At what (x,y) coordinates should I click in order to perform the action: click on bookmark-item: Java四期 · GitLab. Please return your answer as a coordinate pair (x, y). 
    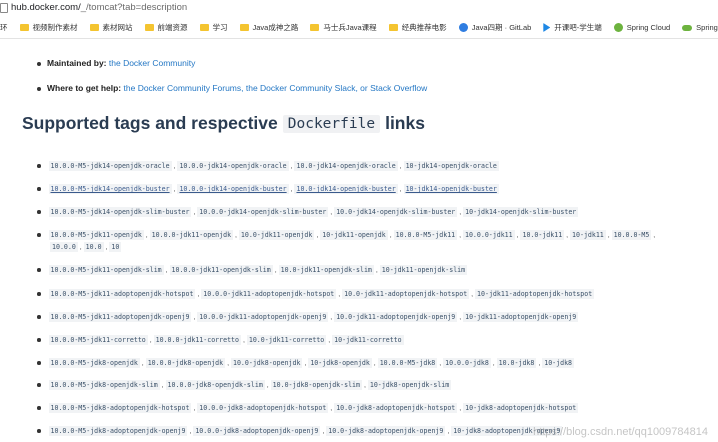
    Looking at the image, I should click on (494, 27).